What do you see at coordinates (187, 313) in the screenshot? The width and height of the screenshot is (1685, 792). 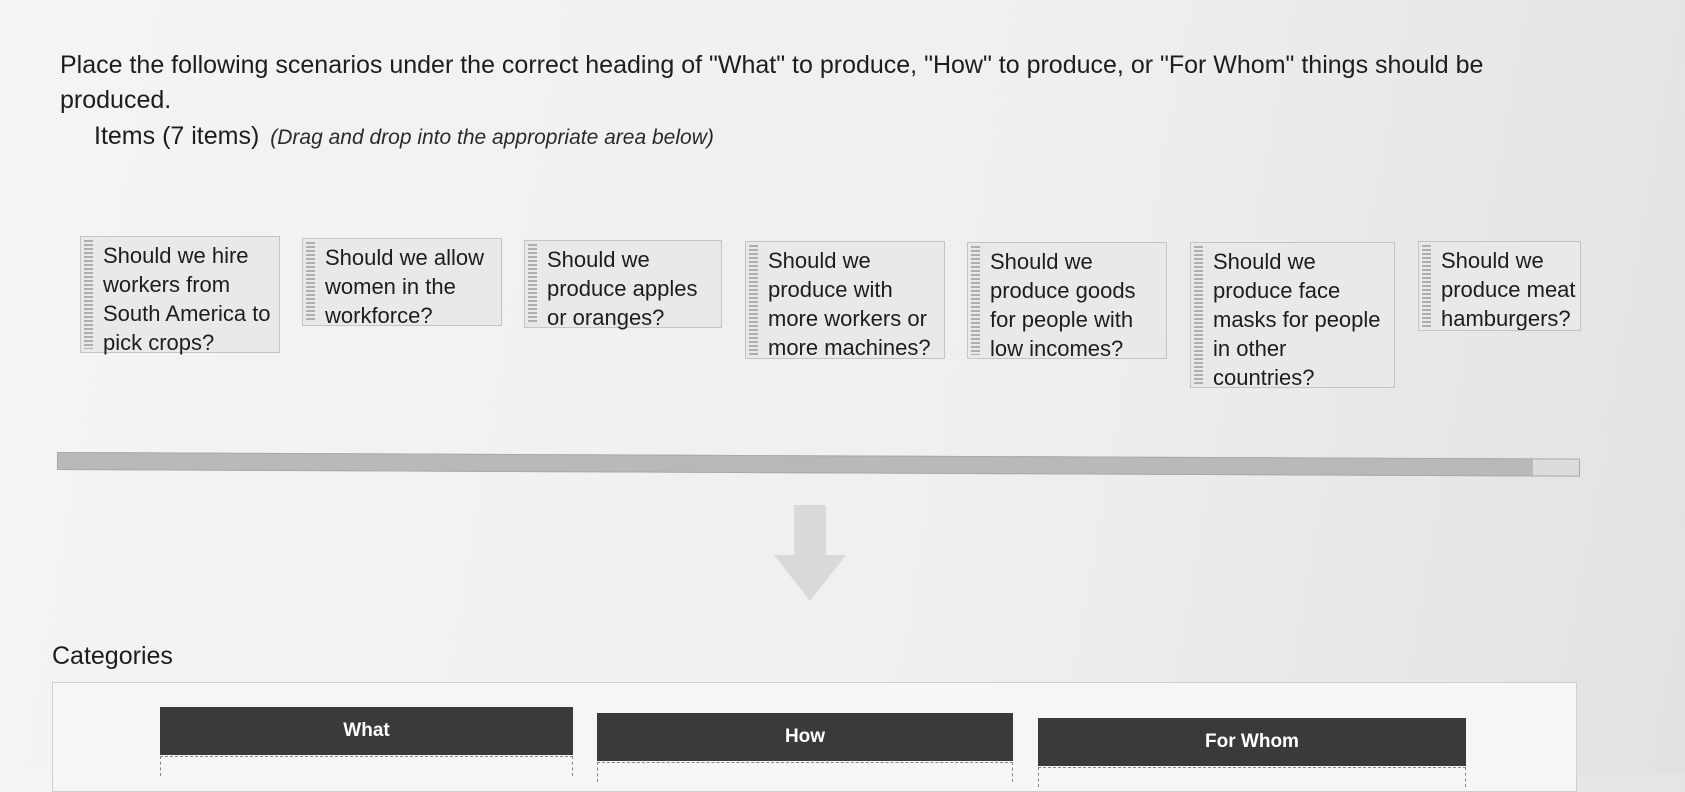 I see `item-line: South America to` at bounding box center [187, 313].